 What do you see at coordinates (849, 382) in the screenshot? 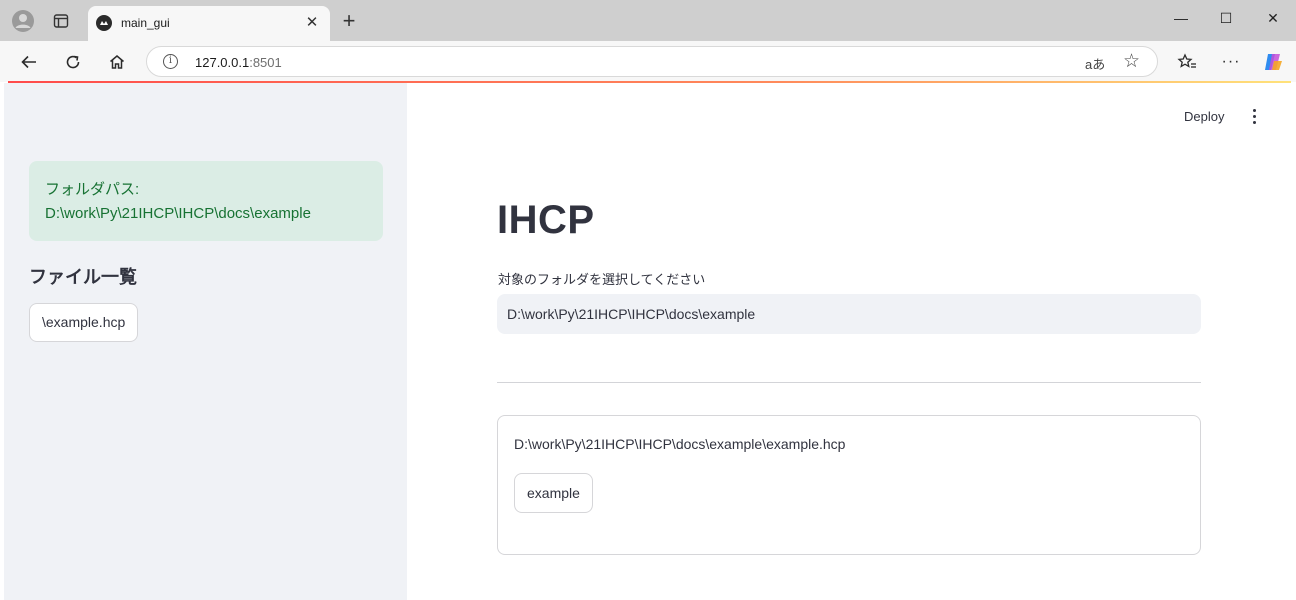
I see `divider` at bounding box center [849, 382].